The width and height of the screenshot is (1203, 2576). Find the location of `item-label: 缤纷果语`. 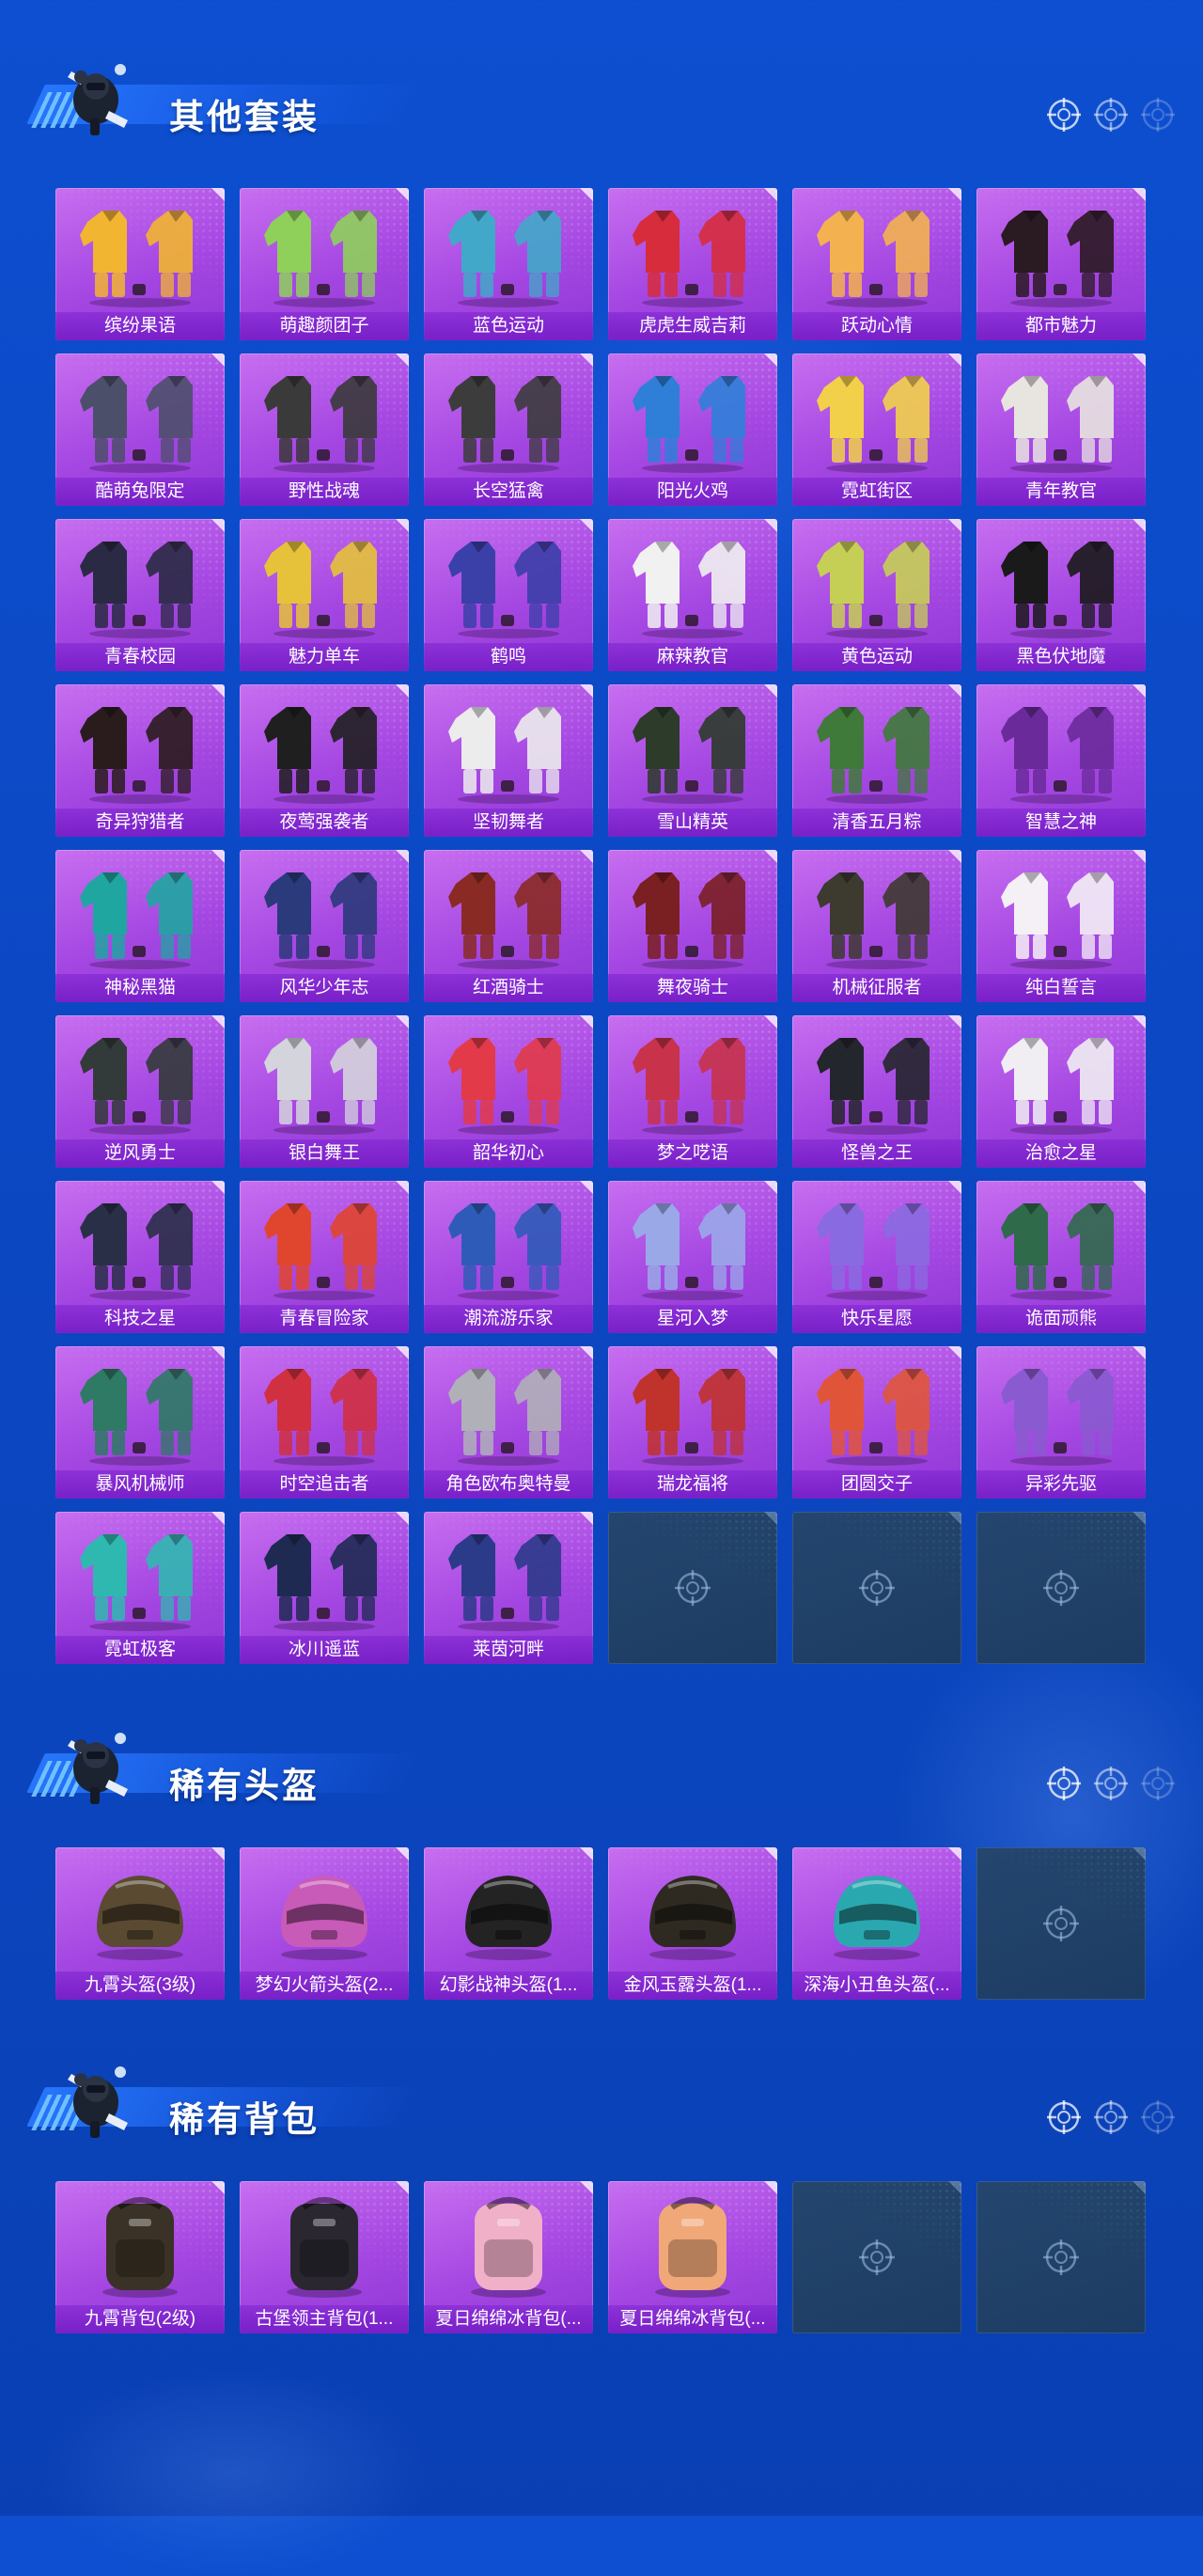

item-label: 缤纷果语 is located at coordinates (140, 326).